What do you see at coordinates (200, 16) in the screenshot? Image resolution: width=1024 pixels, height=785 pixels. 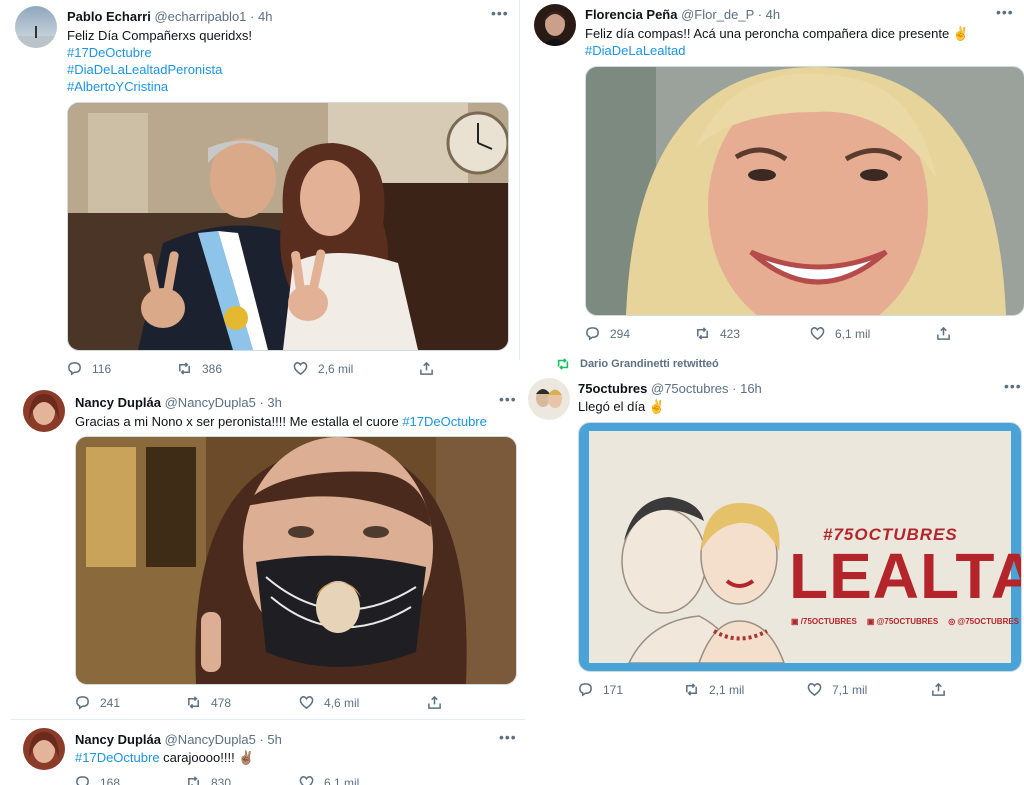 I see `handle: @echarripablo1` at bounding box center [200, 16].